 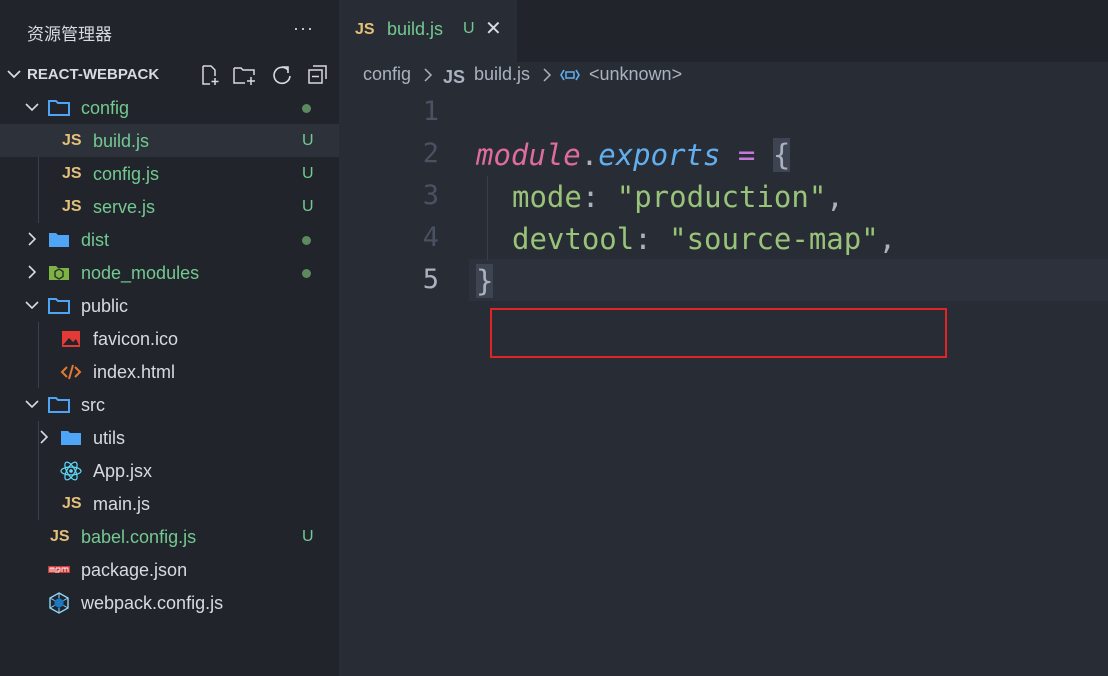 What do you see at coordinates (493, 29) in the screenshot?
I see `close-icon: ✕` at bounding box center [493, 29].